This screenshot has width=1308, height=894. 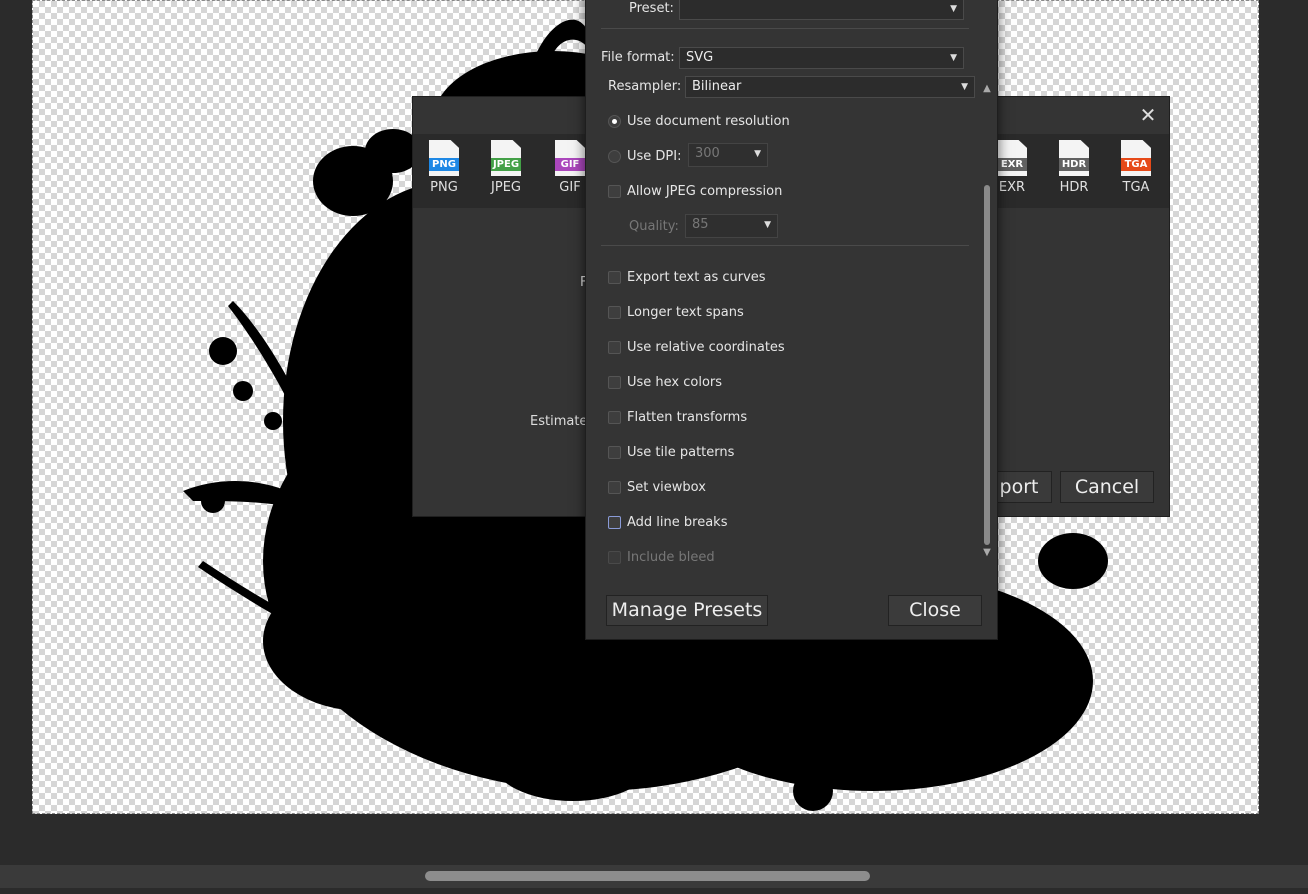 What do you see at coordinates (821, 10) in the screenshot?
I see `preset-select: ▼` at bounding box center [821, 10].